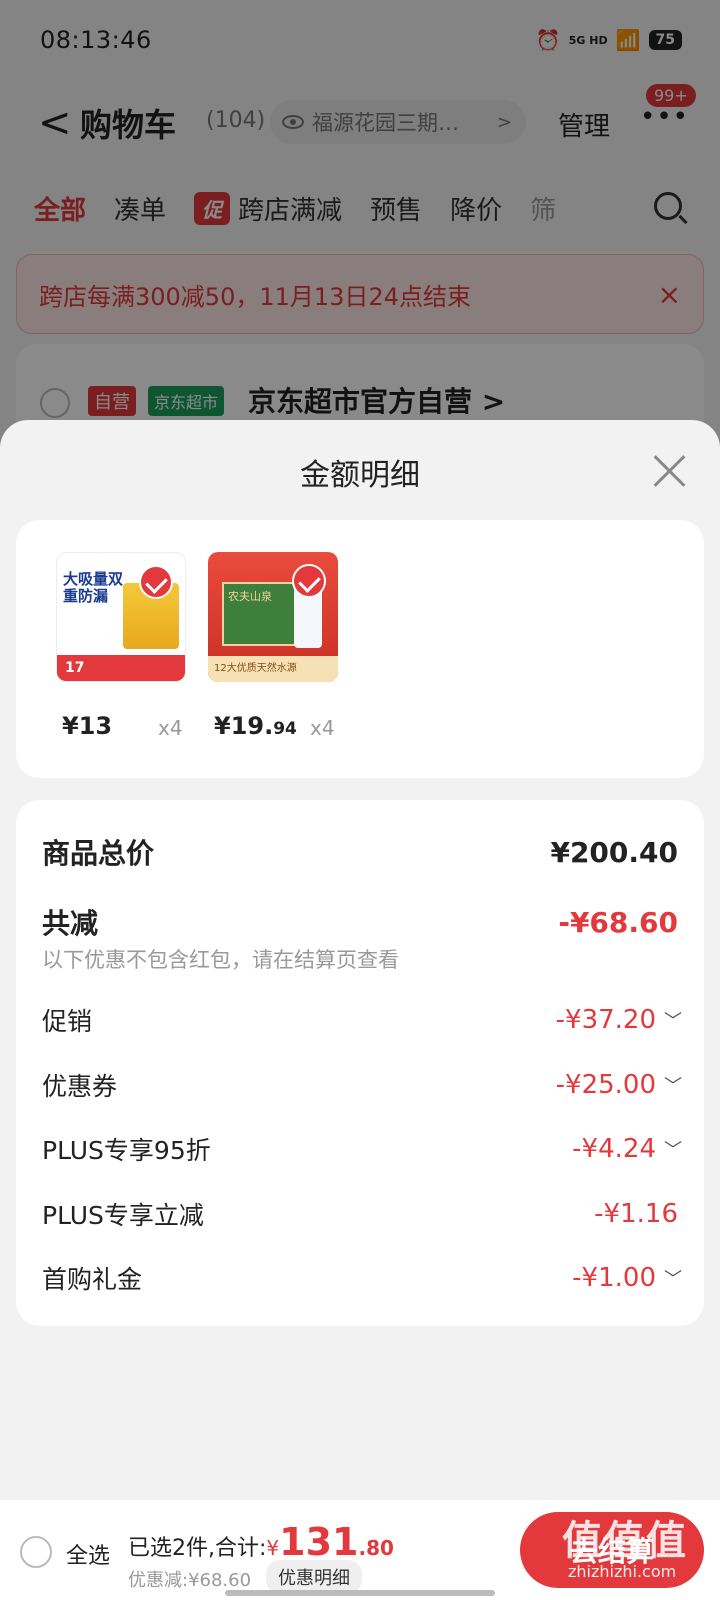 The width and height of the screenshot is (720, 1600). What do you see at coordinates (622, 1571) in the screenshot?
I see `watermark-url: zhizhizhi.com` at bounding box center [622, 1571].